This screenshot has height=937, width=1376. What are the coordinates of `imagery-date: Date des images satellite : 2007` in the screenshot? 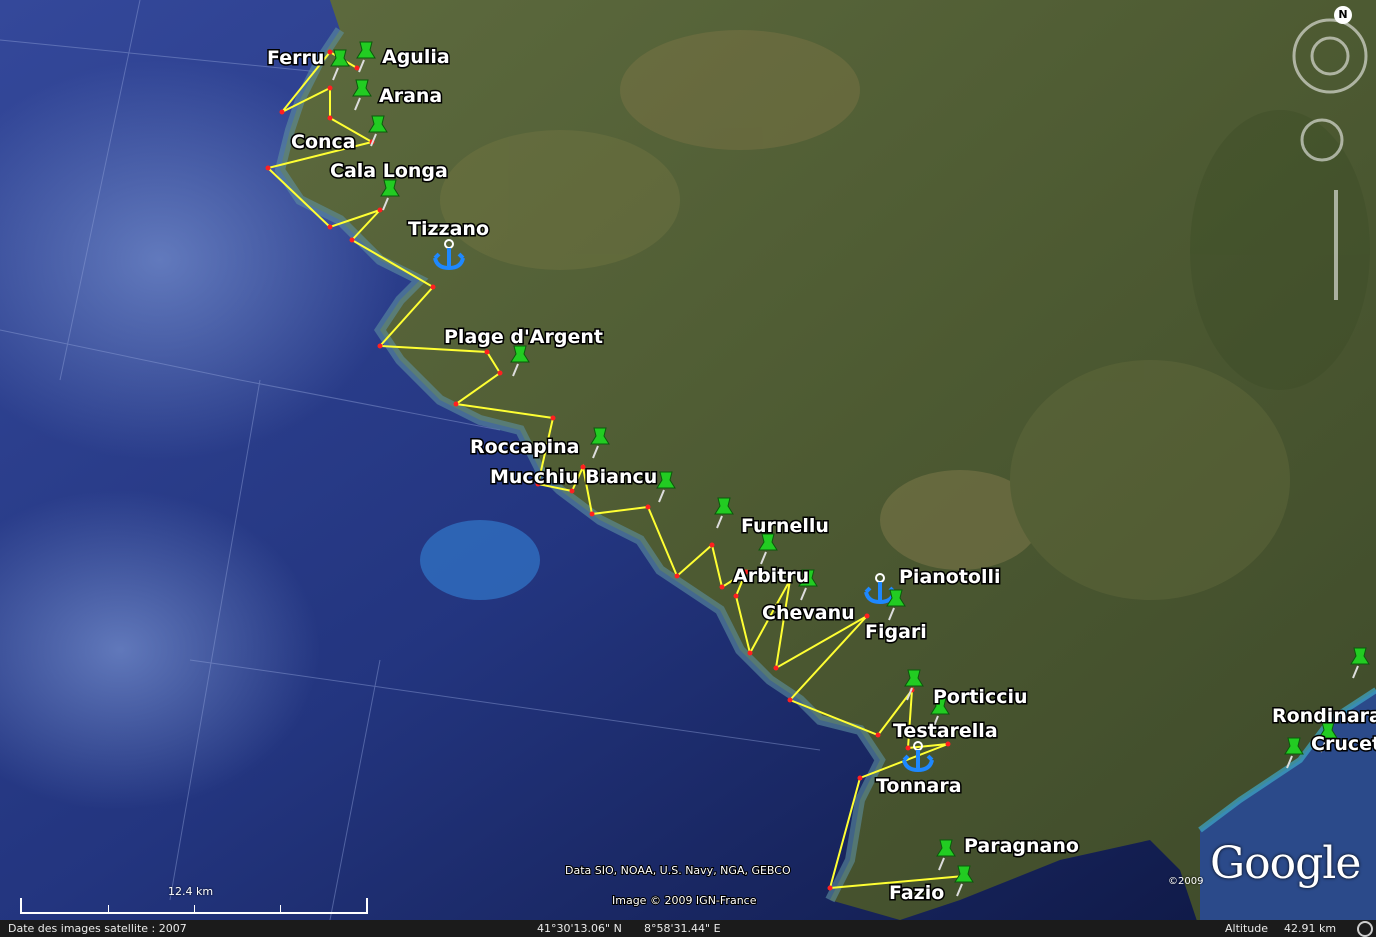 It's located at (97, 928).